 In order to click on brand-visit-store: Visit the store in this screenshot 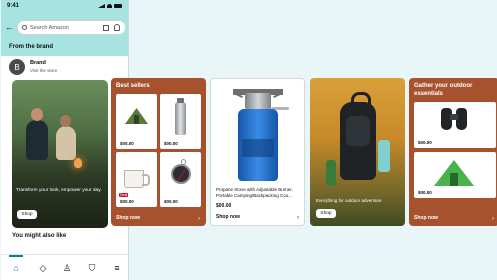, I will do `click(44, 70)`.